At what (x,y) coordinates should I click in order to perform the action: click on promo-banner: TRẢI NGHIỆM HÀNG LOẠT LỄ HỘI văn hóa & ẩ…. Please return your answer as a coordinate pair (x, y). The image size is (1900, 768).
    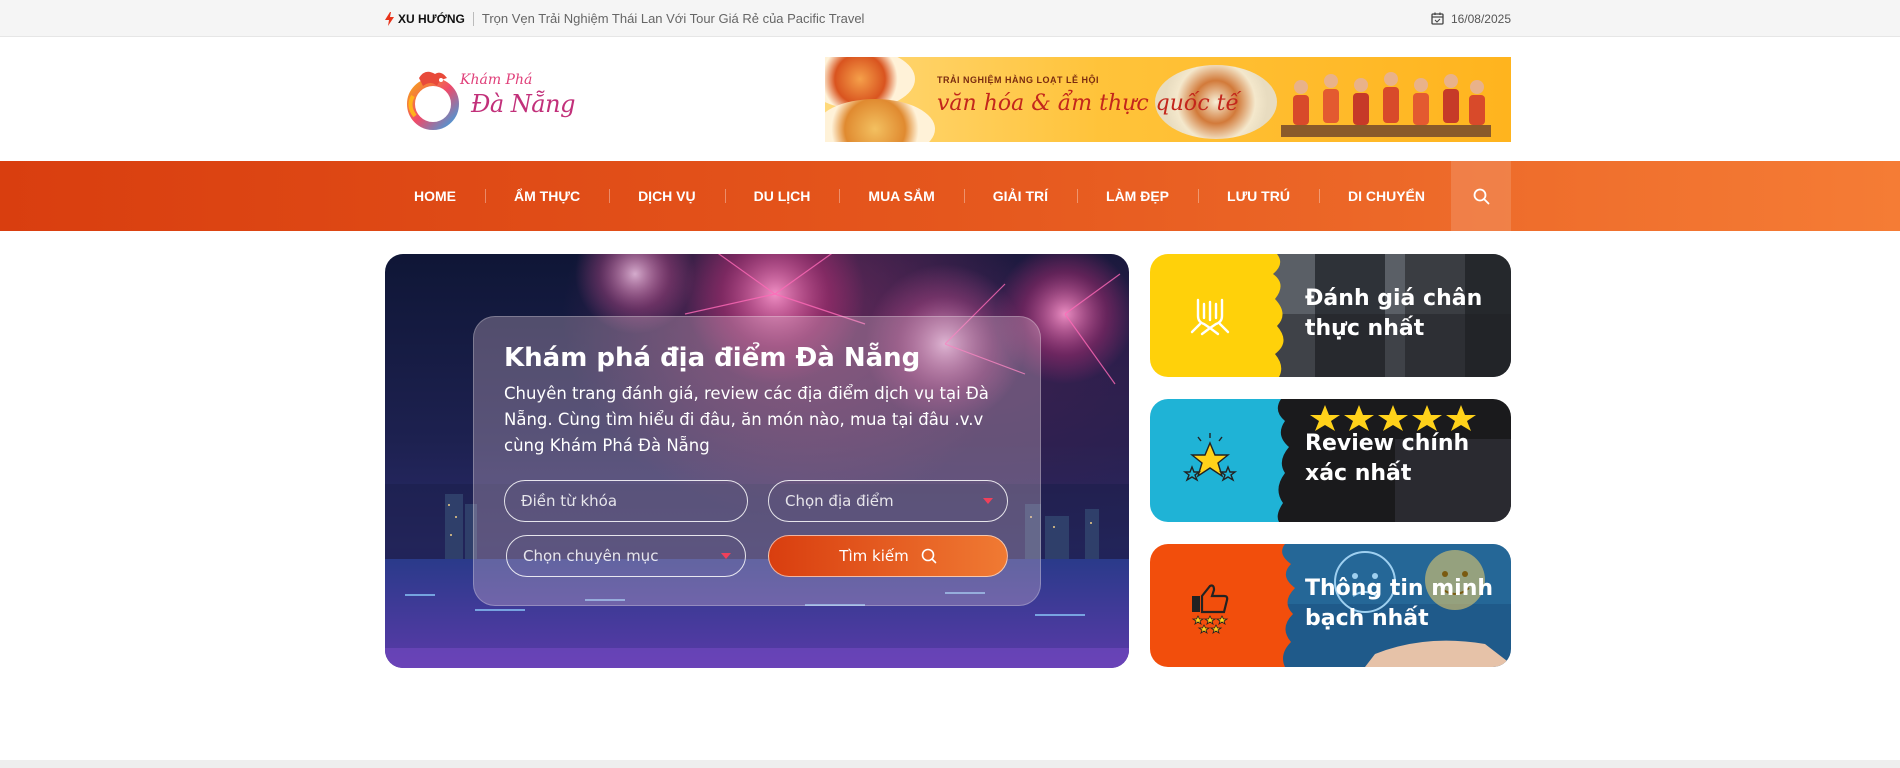
    Looking at the image, I should click on (1168, 99).